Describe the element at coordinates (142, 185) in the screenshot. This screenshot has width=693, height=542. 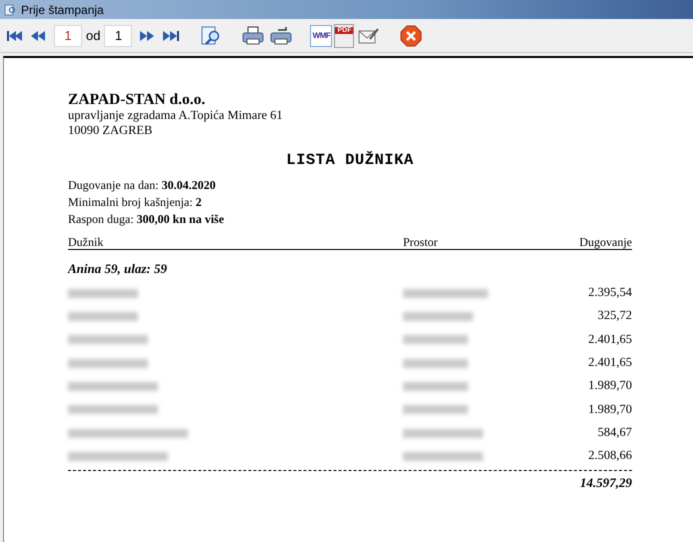
I see `report-parameter: Dugovanje na dan: 30.04.2020` at that location.